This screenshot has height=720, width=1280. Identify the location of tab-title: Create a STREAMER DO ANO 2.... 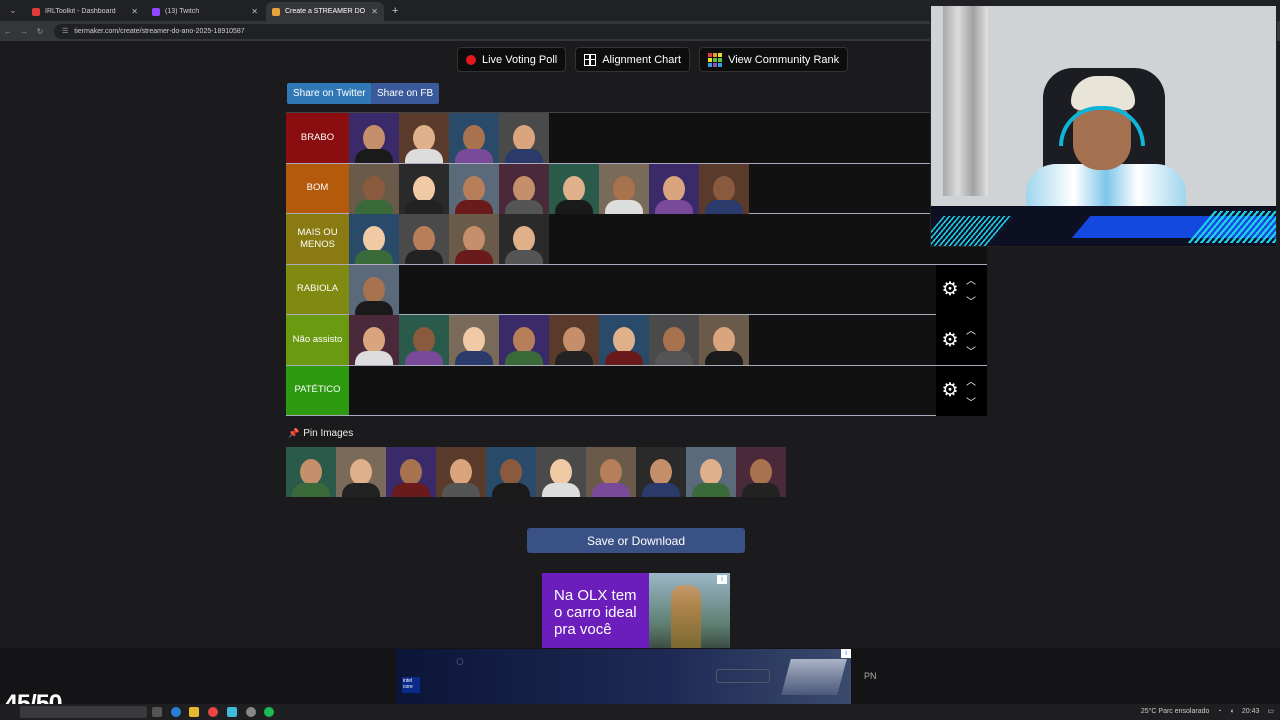
(326, 11).